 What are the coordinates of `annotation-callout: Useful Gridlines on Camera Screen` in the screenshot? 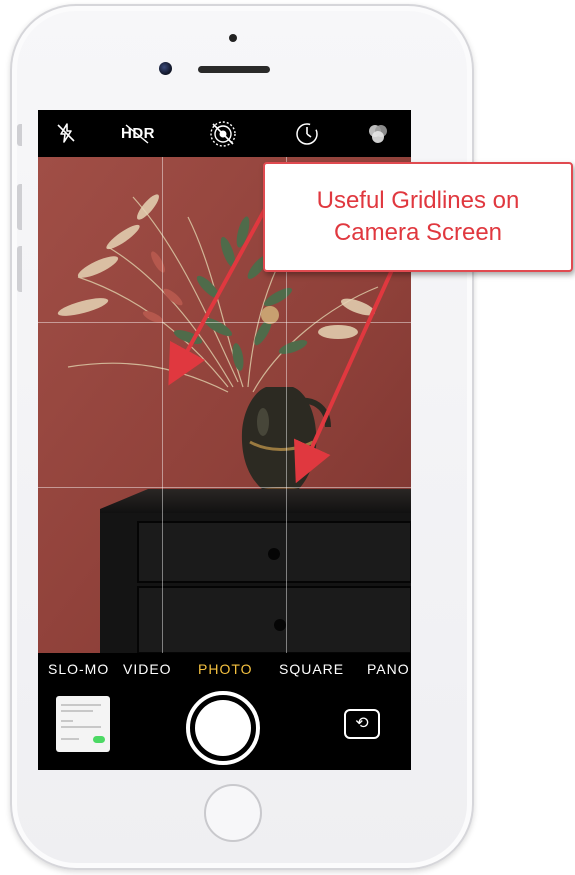 It's located at (418, 217).